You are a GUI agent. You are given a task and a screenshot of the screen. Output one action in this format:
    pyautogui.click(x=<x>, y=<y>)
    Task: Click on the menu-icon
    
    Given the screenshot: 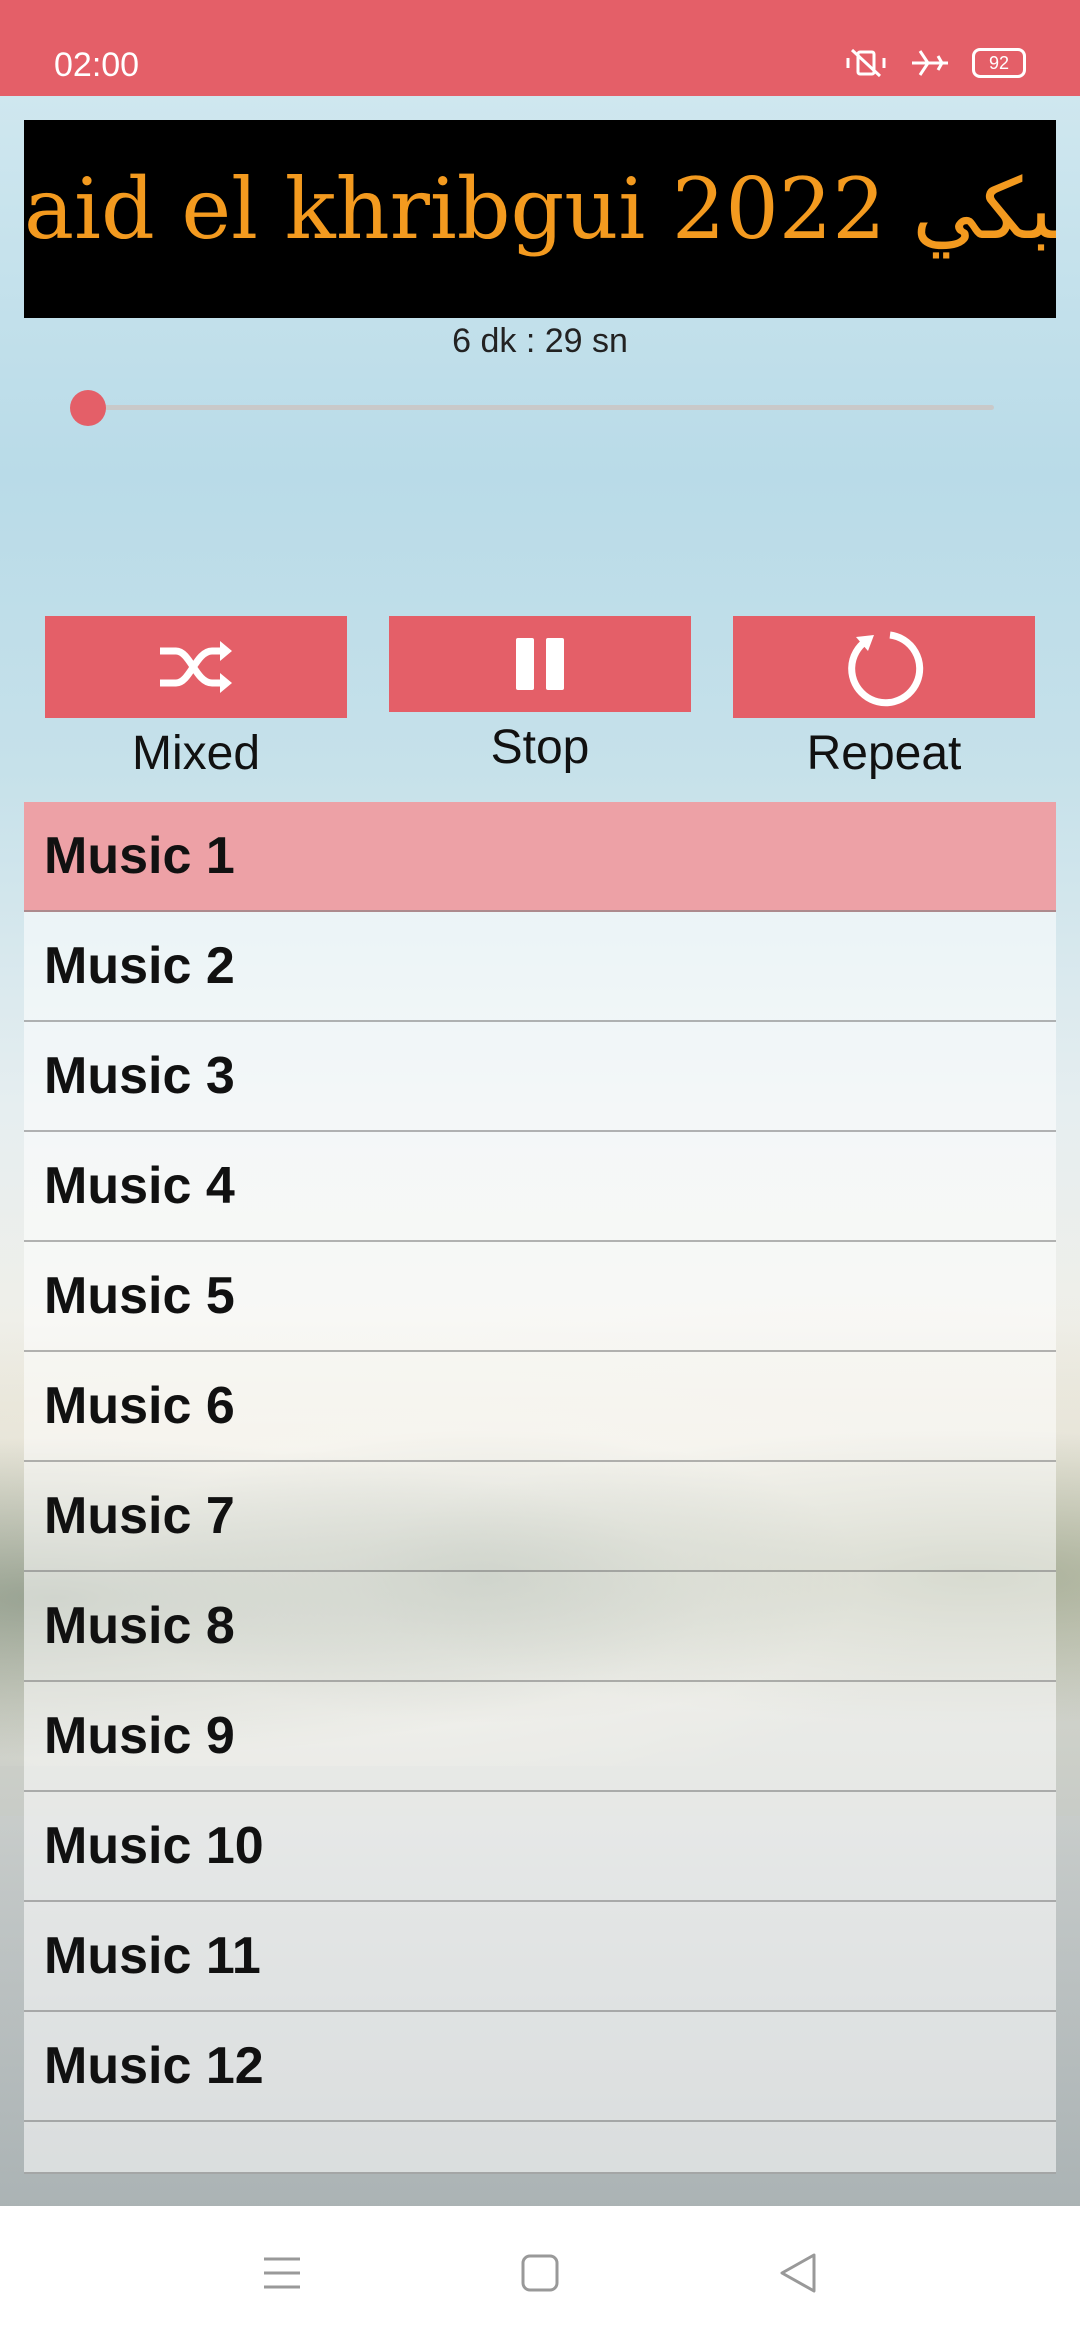 What is the action you would take?
    pyautogui.click(x=282, y=2273)
    